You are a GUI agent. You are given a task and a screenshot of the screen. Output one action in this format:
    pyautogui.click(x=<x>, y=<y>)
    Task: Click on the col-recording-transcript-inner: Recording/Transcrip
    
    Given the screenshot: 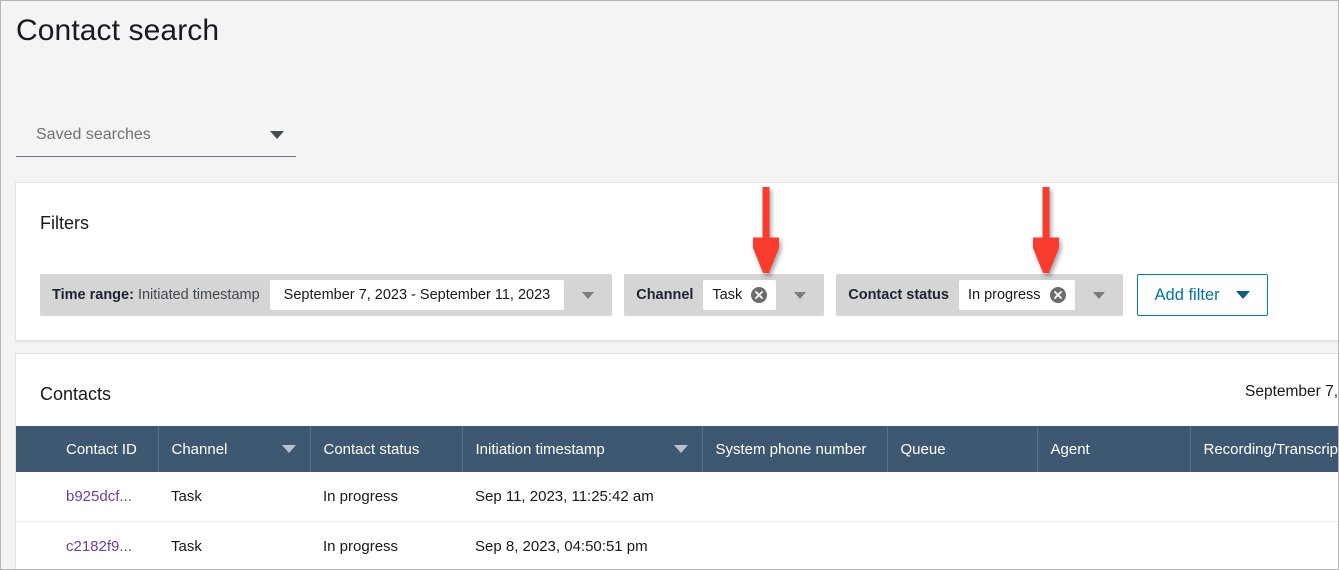 What is the action you would take?
    pyautogui.click(x=1271, y=449)
    